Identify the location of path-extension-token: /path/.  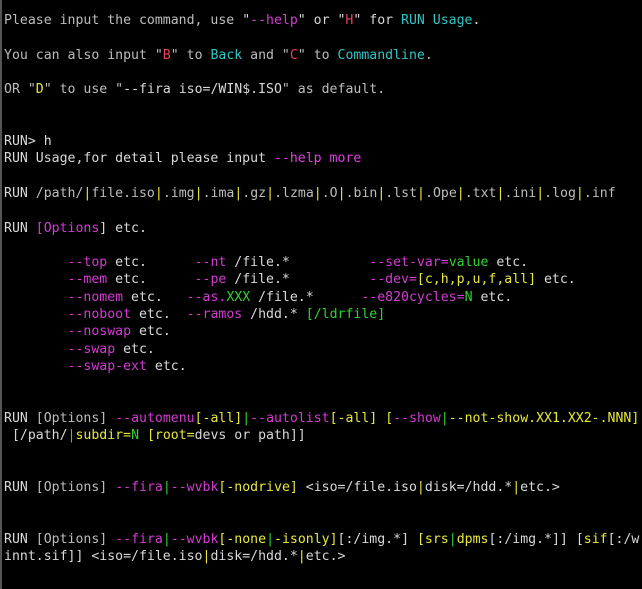
(59, 193).